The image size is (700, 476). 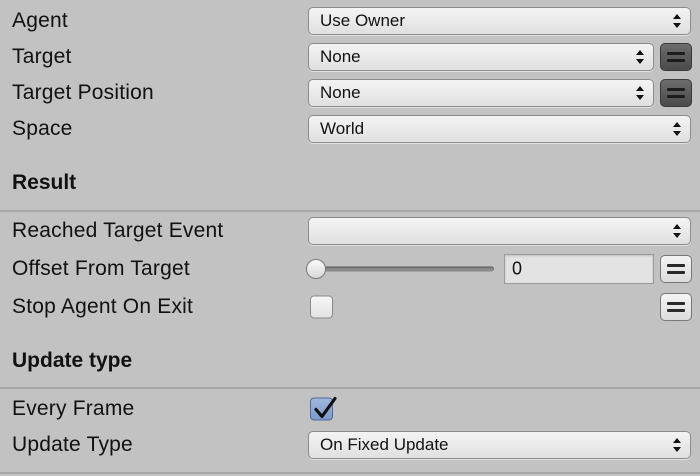 I want to click on offset-value-field: 0, so click(x=579, y=269).